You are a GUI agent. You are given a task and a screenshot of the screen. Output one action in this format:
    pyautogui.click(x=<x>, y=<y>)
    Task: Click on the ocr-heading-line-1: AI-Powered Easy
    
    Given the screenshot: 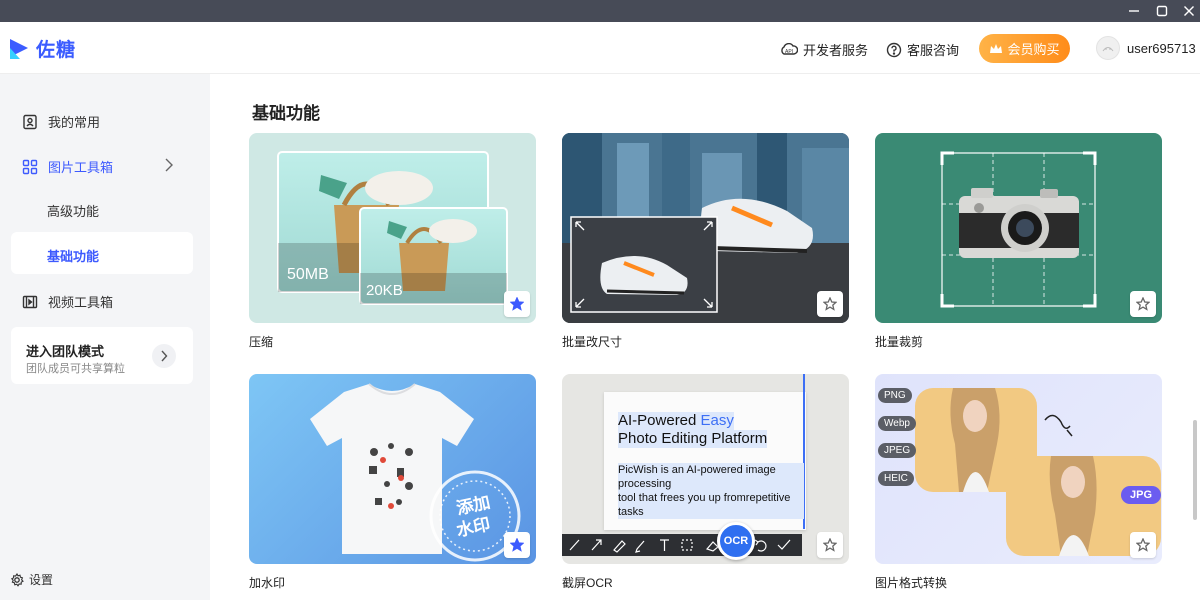 What is the action you would take?
    pyautogui.click(x=676, y=421)
    